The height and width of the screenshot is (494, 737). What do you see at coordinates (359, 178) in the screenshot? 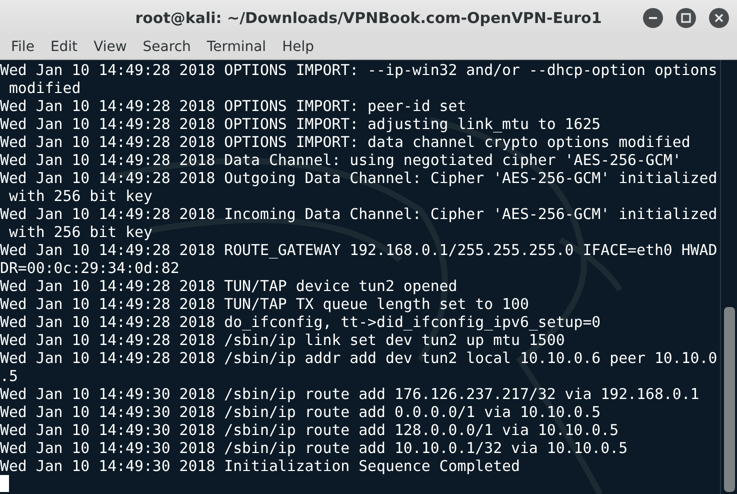
I see `terminal-line: Wed Jan 10 14:49:28 2018 Outgoing Data Channel: Cipher 'AES-256-GCM' initialized` at bounding box center [359, 178].